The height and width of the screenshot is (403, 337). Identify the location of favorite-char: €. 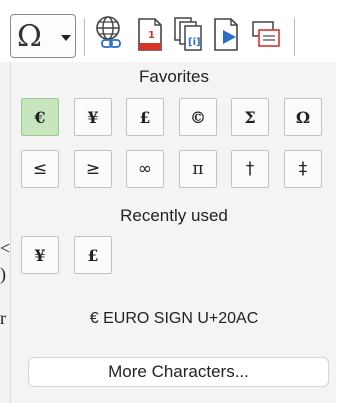
(40, 117).